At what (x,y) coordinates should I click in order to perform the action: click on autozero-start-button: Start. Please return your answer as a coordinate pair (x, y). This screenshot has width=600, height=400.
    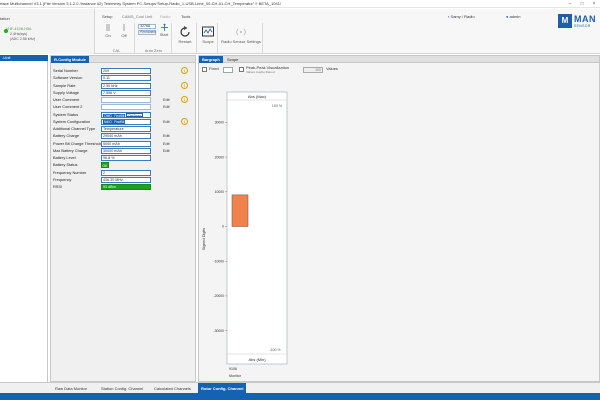
    Looking at the image, I should click on (164, 30).